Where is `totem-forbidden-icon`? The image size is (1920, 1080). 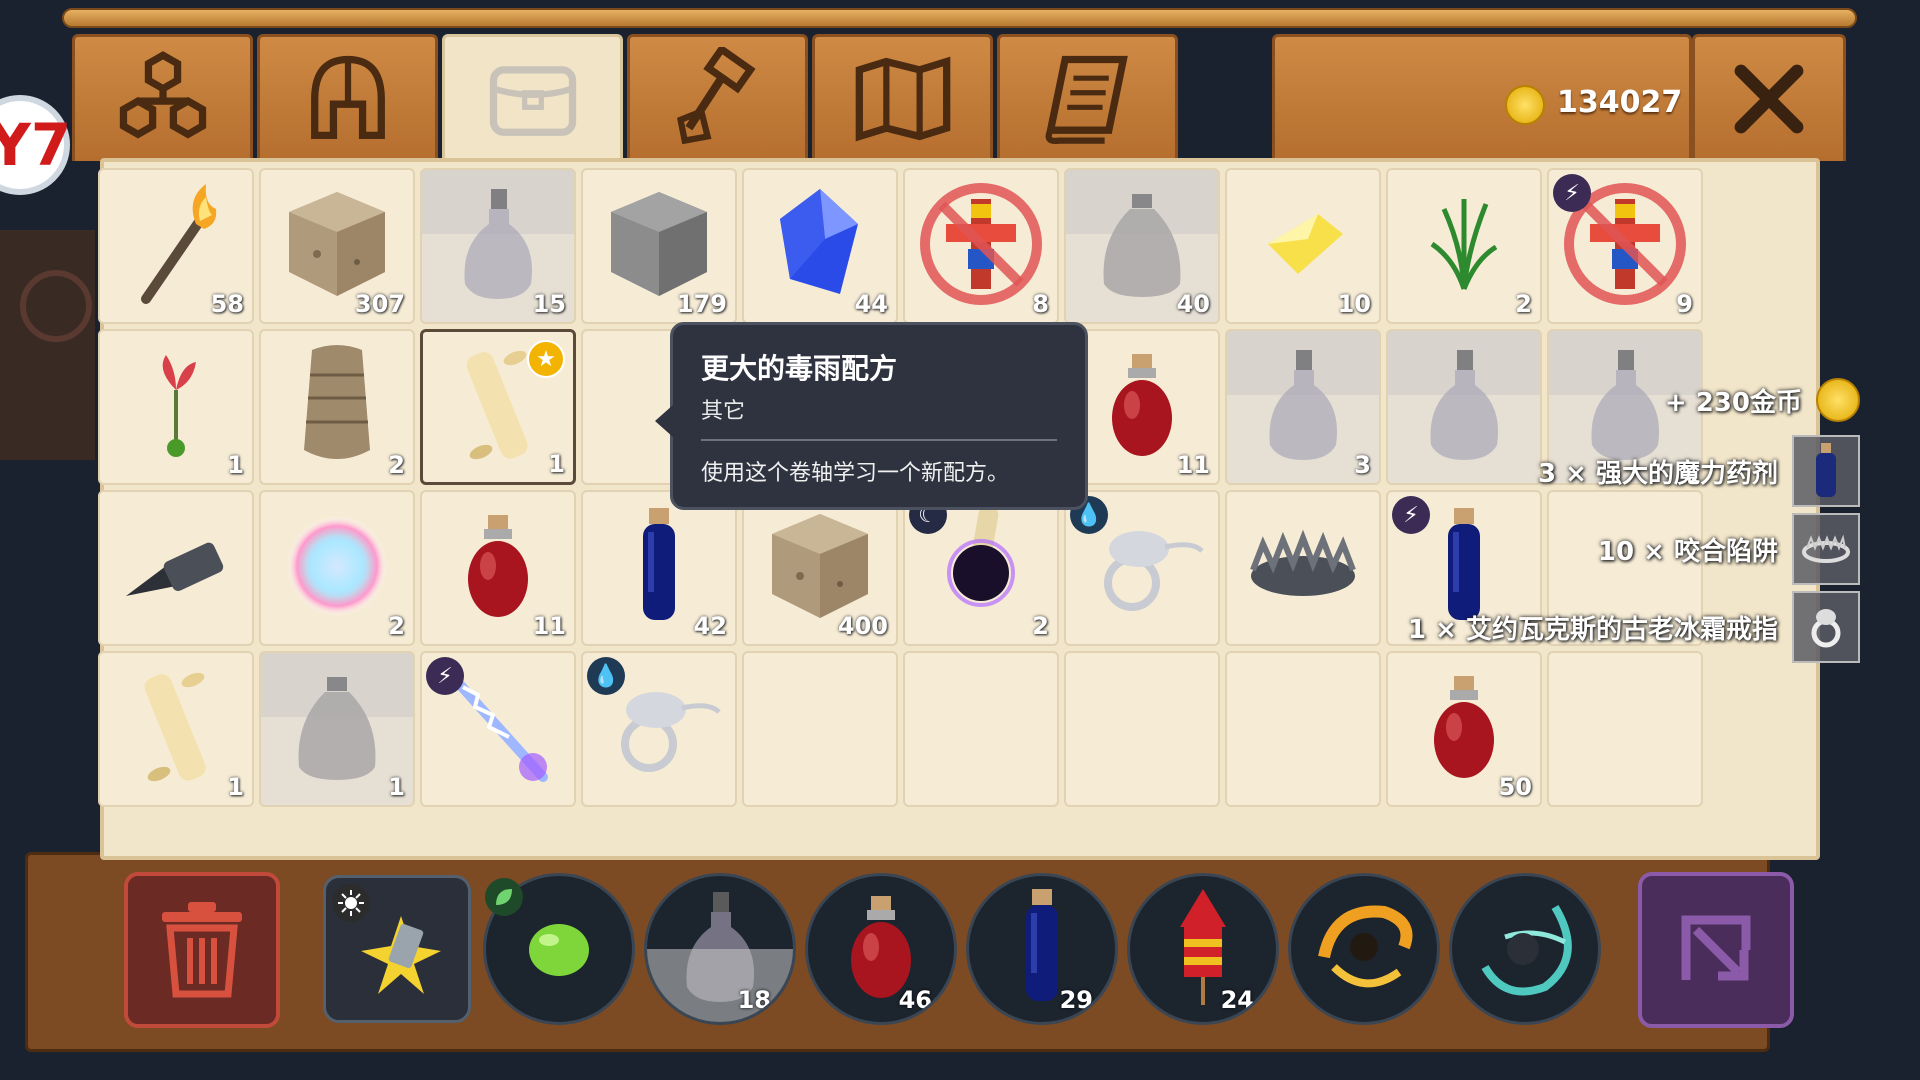 totem-forbidden-icon is located at coordinates (981, 246).